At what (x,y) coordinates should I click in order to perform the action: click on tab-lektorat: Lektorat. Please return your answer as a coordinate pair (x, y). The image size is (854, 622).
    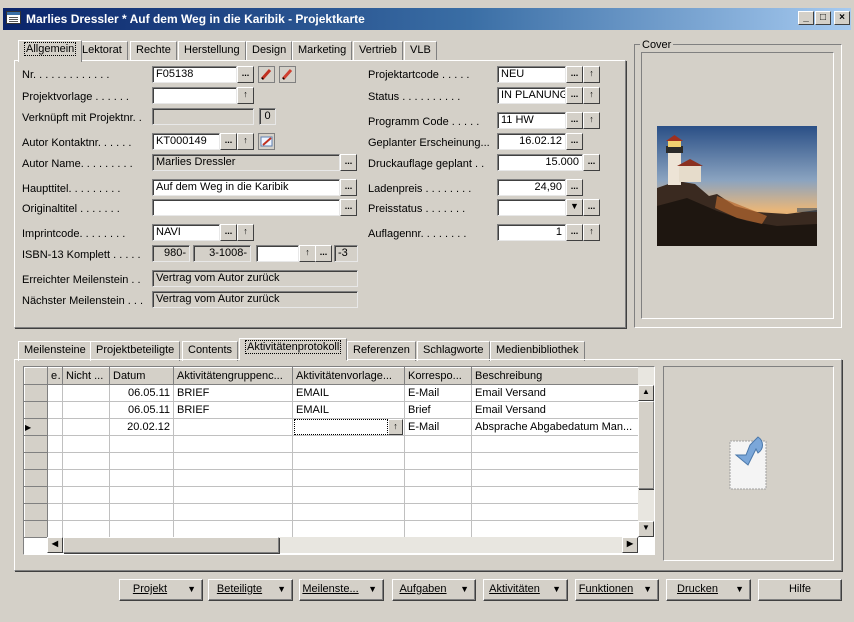
    Looking at the image, I should click on (102, 51).